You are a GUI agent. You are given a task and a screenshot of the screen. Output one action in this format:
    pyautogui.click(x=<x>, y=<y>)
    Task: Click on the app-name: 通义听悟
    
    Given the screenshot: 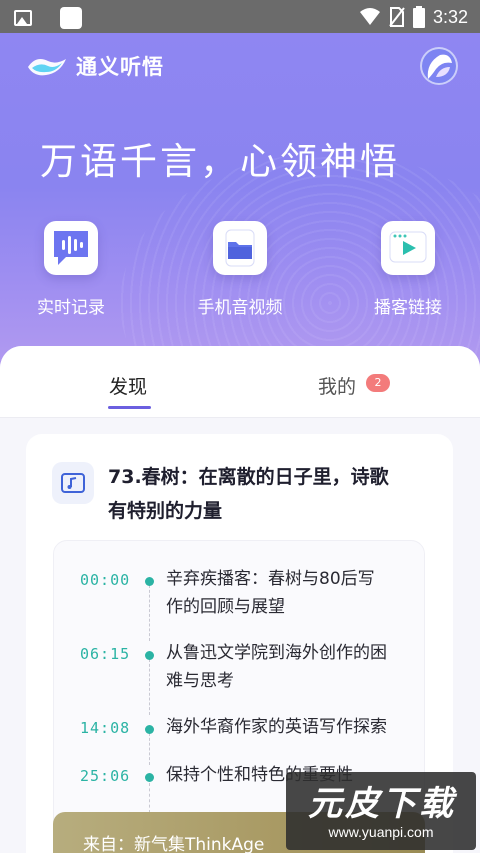 What is the action you would take?
    pyautogui.click(x=120, y=67)
    